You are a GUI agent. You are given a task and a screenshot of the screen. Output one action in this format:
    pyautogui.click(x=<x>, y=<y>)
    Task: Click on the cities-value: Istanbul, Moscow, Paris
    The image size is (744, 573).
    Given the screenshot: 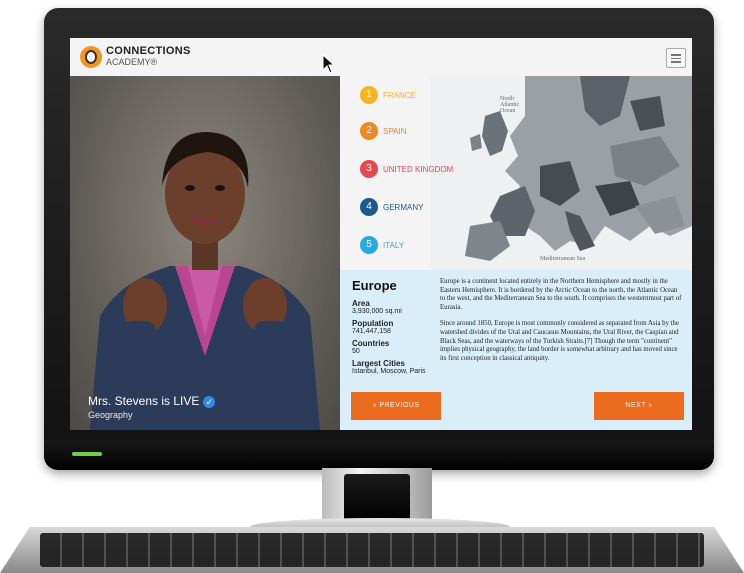 What is the action you would take?
    pyautogui.click(x=389, y=371)
    